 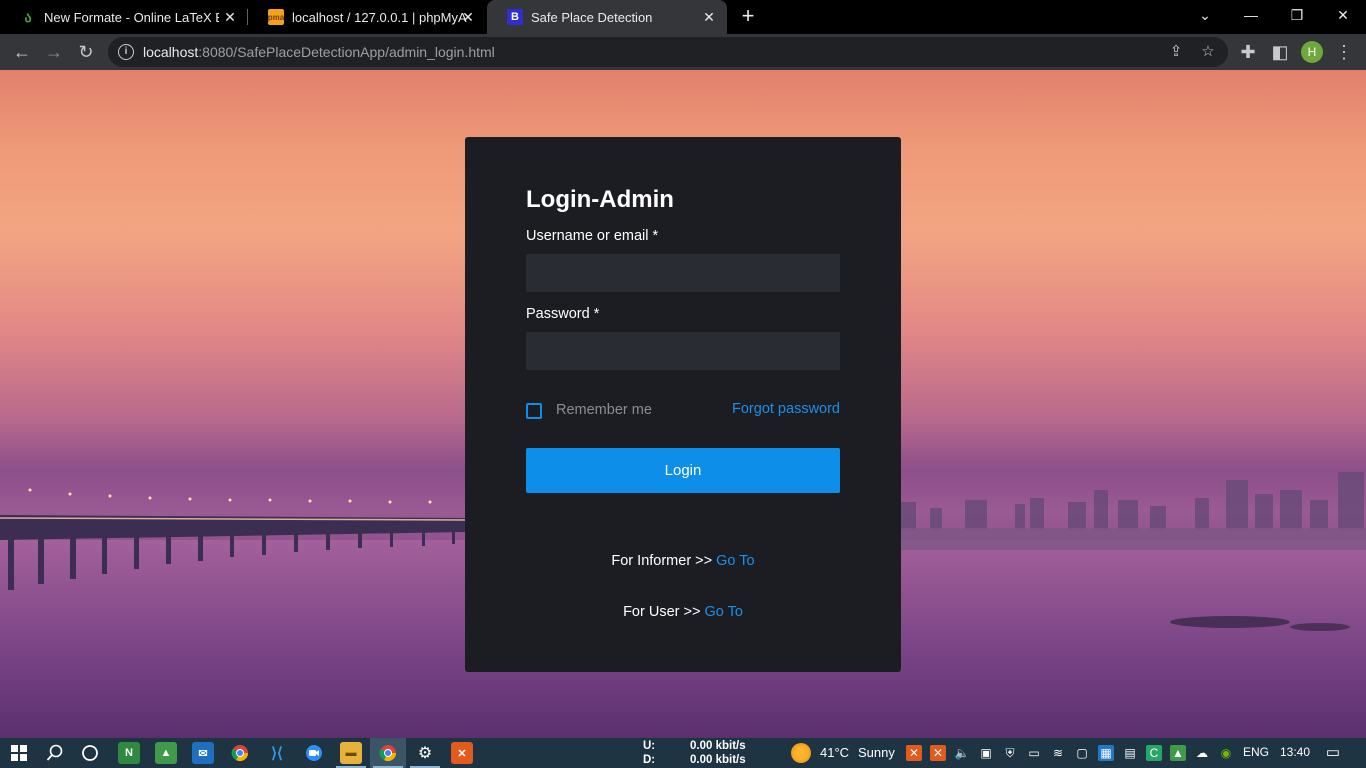 What do you see at coordinates (1154, 753) in the screenshot?
I see `tray-green-app-icon: C` at bounding box center [1154, 753].